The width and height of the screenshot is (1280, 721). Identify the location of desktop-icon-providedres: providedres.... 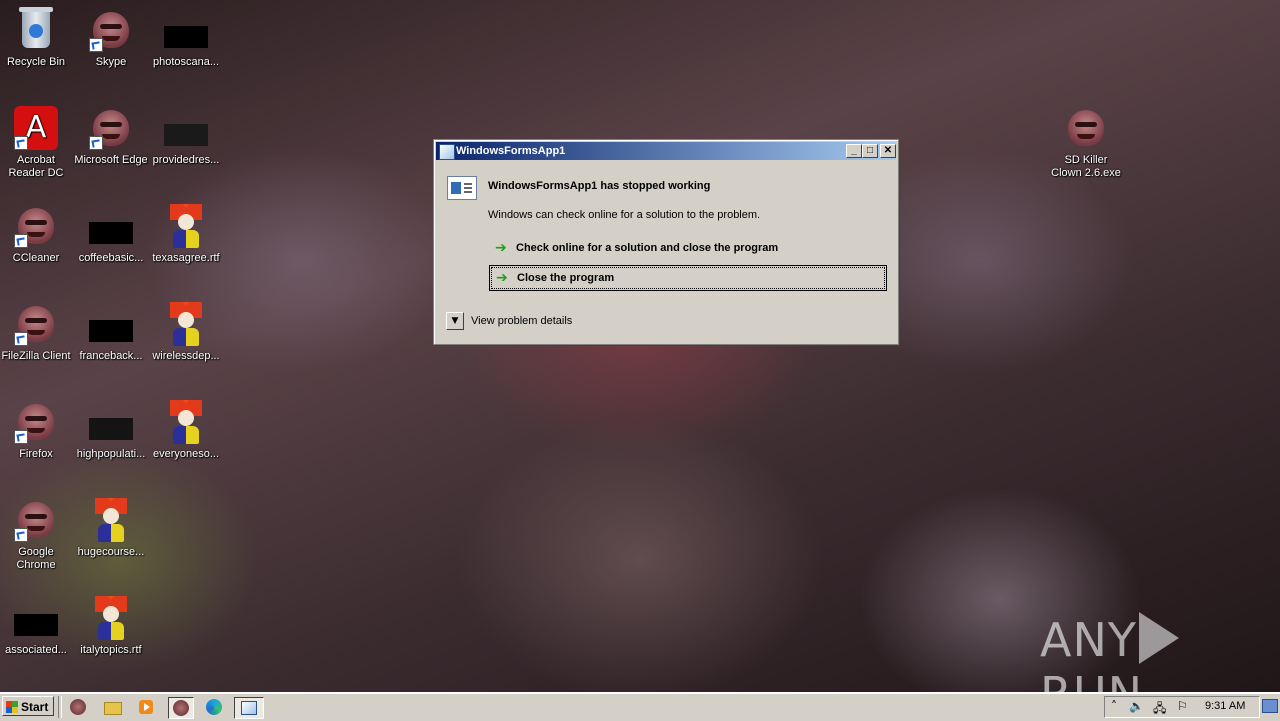
(186, 135).